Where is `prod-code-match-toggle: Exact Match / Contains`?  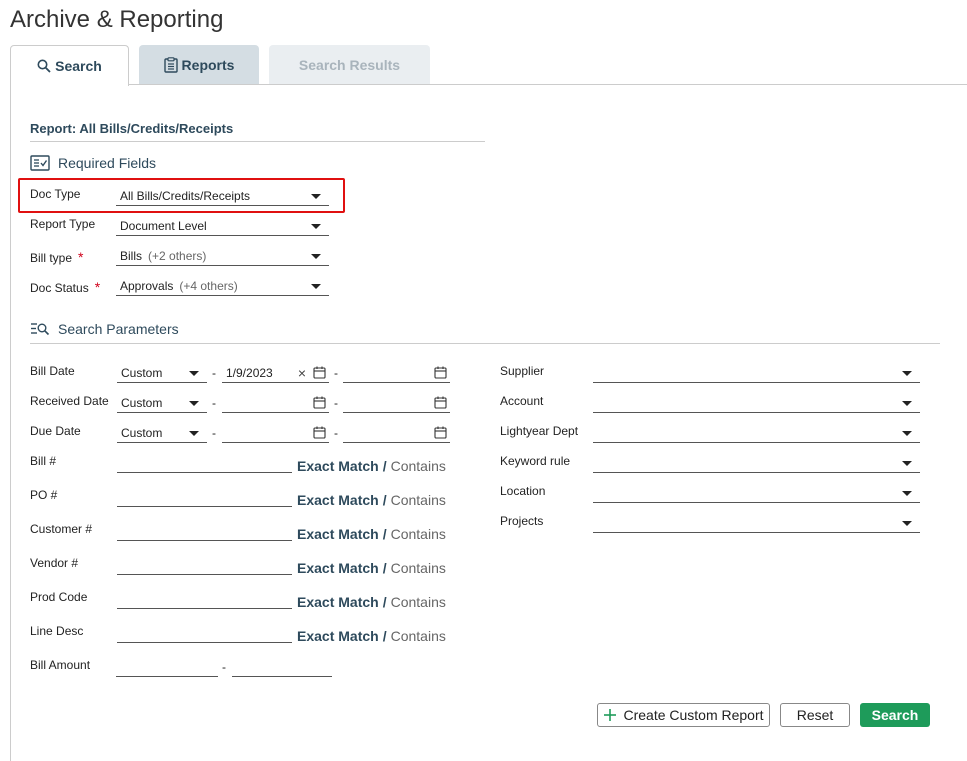 prod-code-match-toggle: Exact Match / Contains is located at coordinates (371, 602).